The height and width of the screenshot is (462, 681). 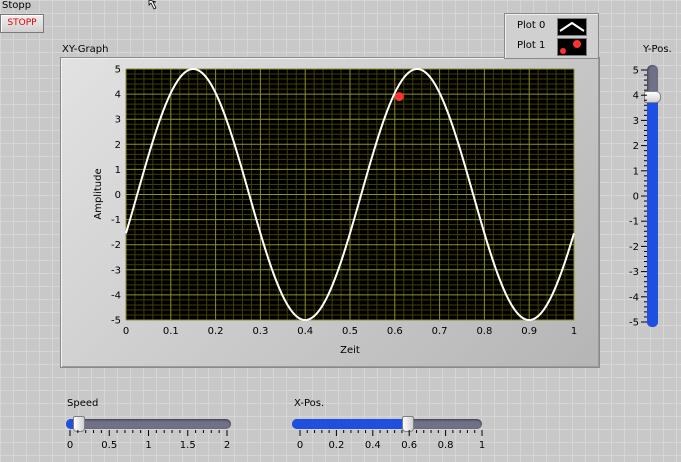 I want to click on legend-label: Plot 0, so click(x=531, y=25).